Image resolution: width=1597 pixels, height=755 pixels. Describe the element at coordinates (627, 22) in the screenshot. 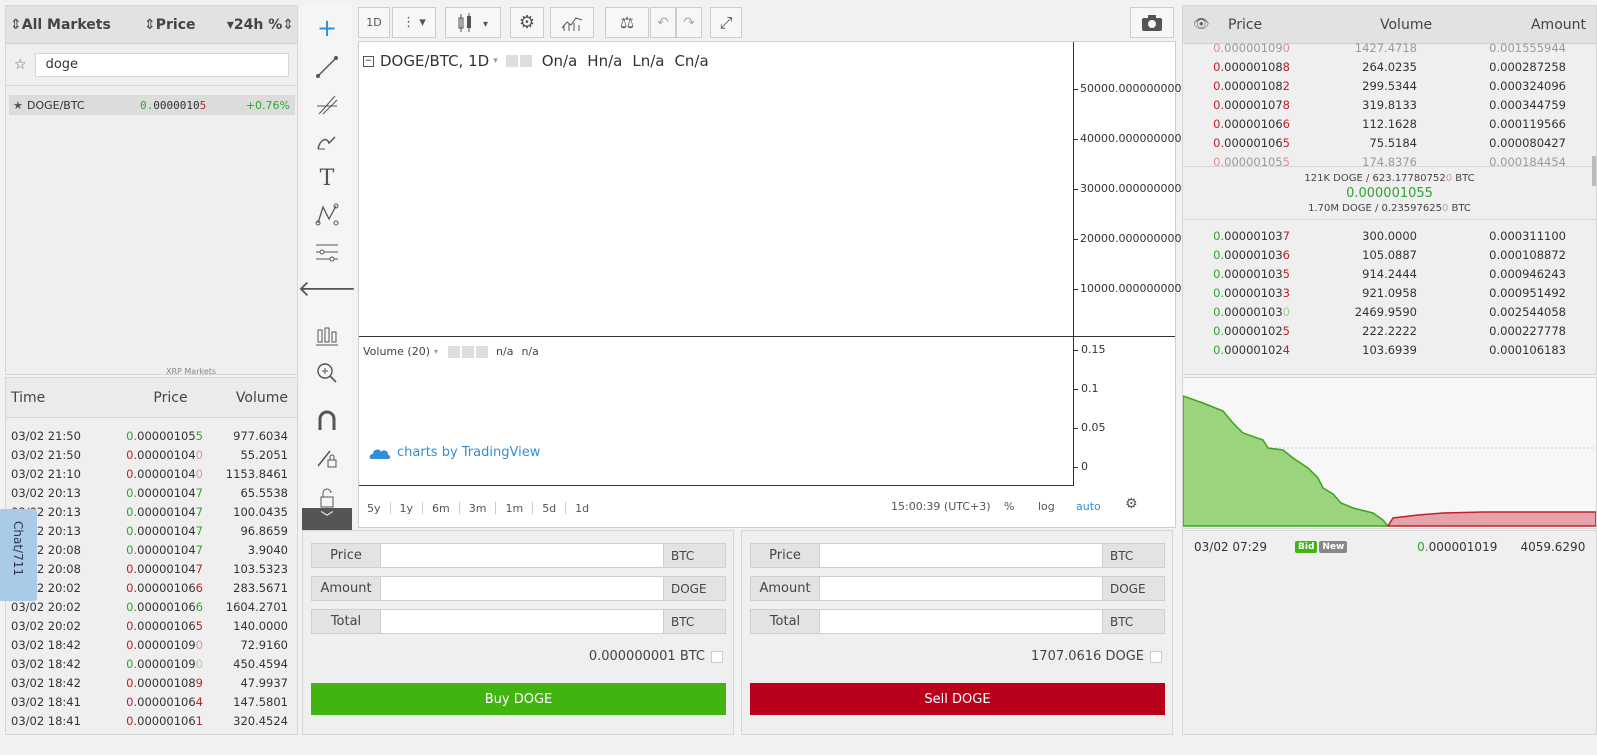

I see `compare-button: ⚖` at that location.